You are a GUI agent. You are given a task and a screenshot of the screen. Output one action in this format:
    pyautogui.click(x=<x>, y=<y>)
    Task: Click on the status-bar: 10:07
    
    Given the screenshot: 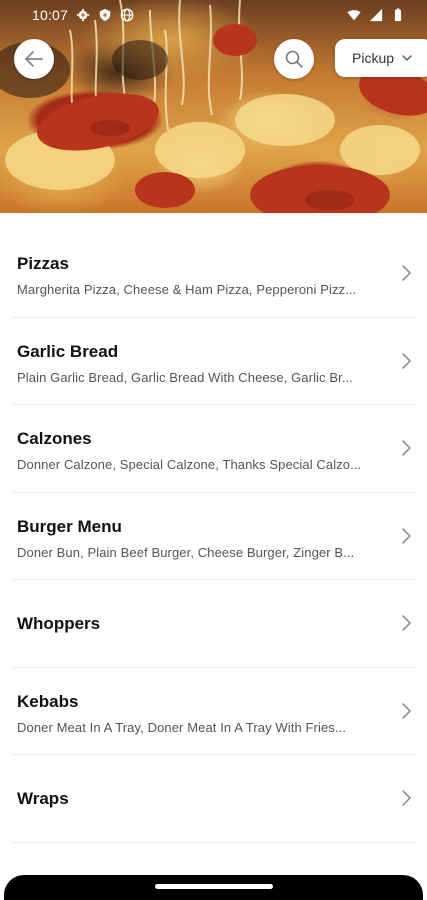 What is the action you would take?
    pyautogui.click(x=213, y=15)
    